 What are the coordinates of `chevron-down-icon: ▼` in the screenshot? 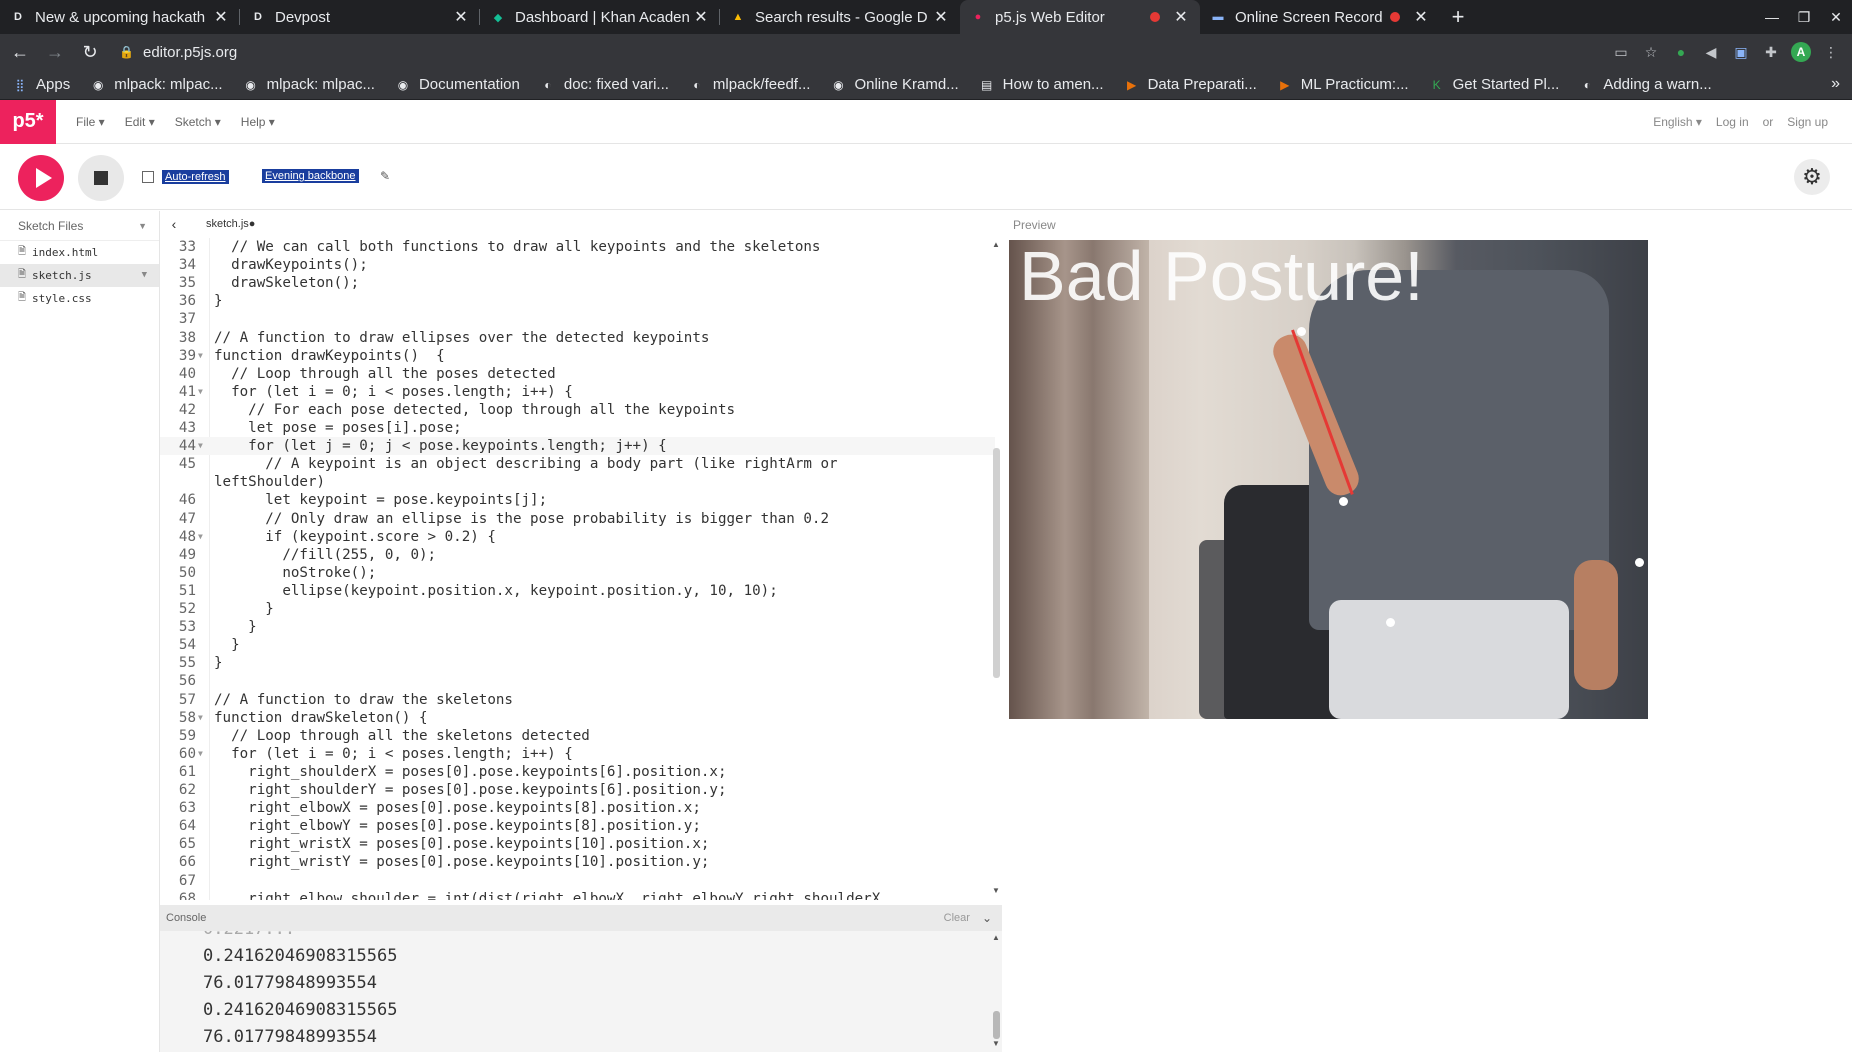 It's located at (144, 275).